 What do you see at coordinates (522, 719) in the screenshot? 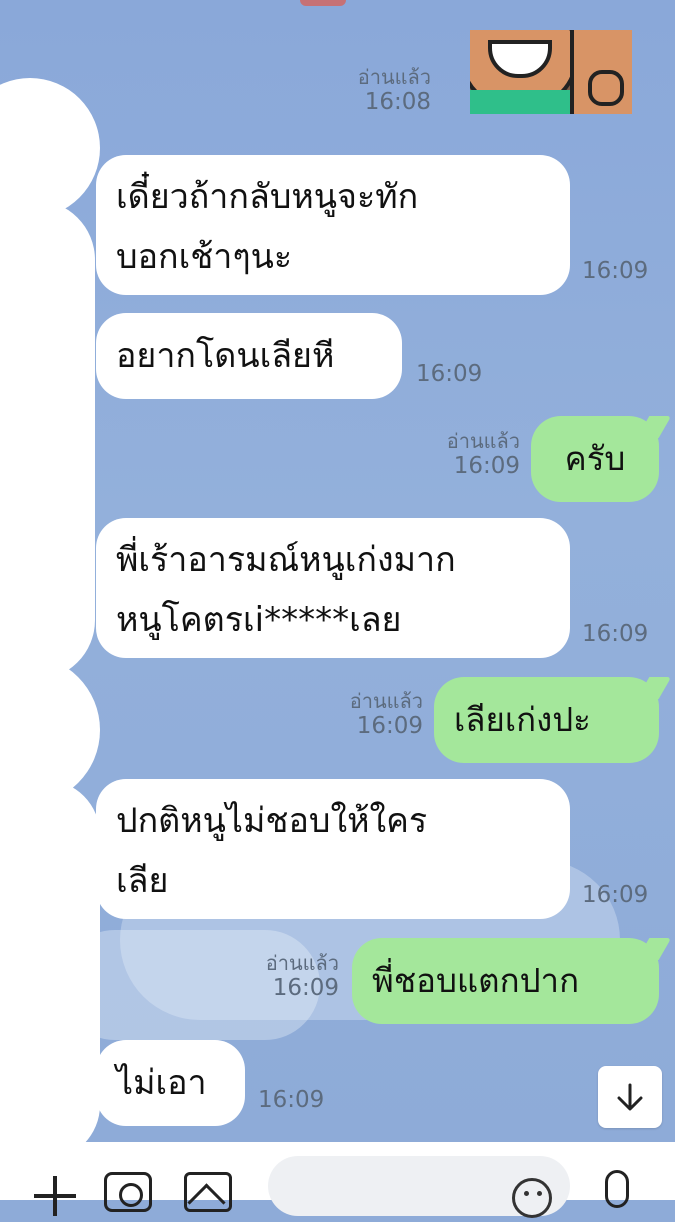
I see `message-text: เลียเก่งปะ` at bounding box center [522, 719].